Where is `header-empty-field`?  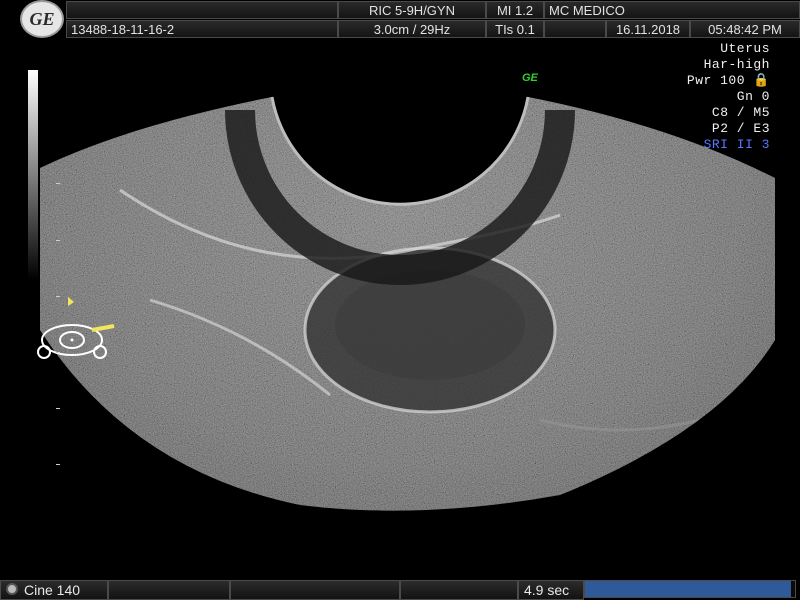
header-empty-field is located at coordinates (202, 10).